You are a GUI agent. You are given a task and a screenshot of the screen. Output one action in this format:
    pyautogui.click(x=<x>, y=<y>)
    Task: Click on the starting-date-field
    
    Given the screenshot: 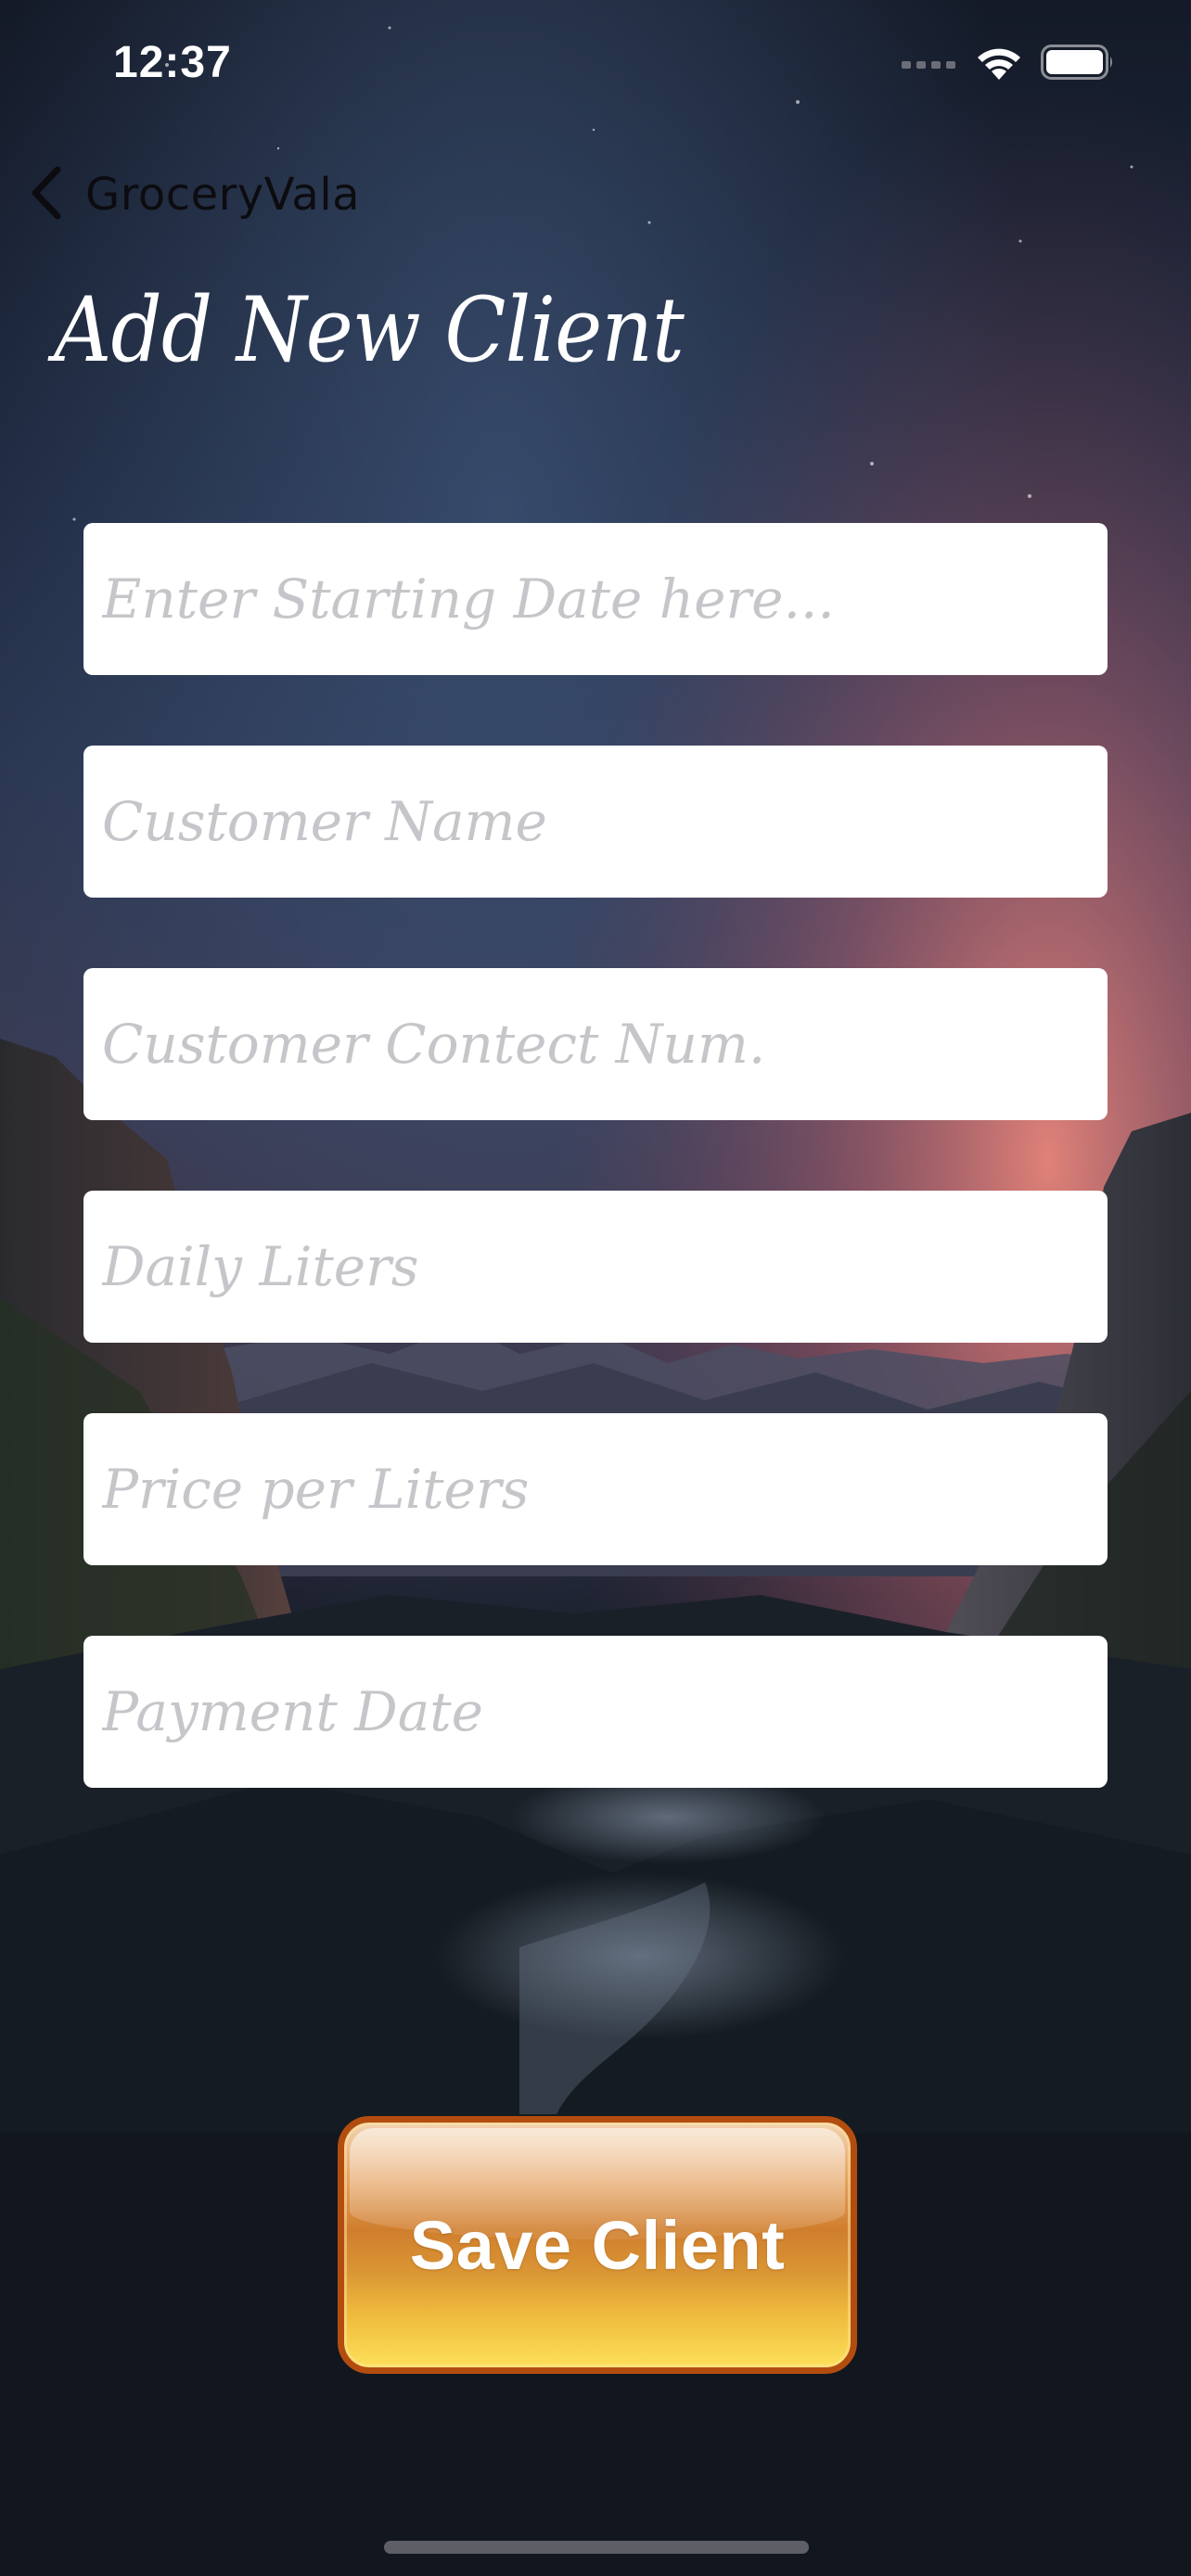 What is the action you would take?
    pyautogui.click(x=595, y=599)
    